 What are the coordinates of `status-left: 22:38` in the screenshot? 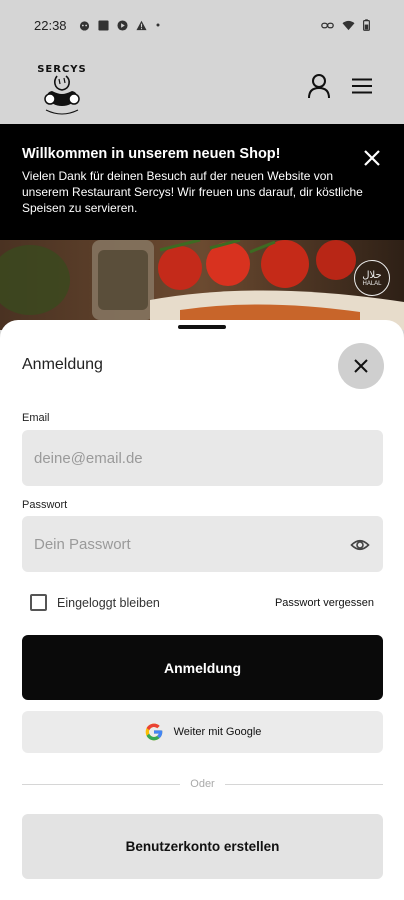 It's located at (97, 25).